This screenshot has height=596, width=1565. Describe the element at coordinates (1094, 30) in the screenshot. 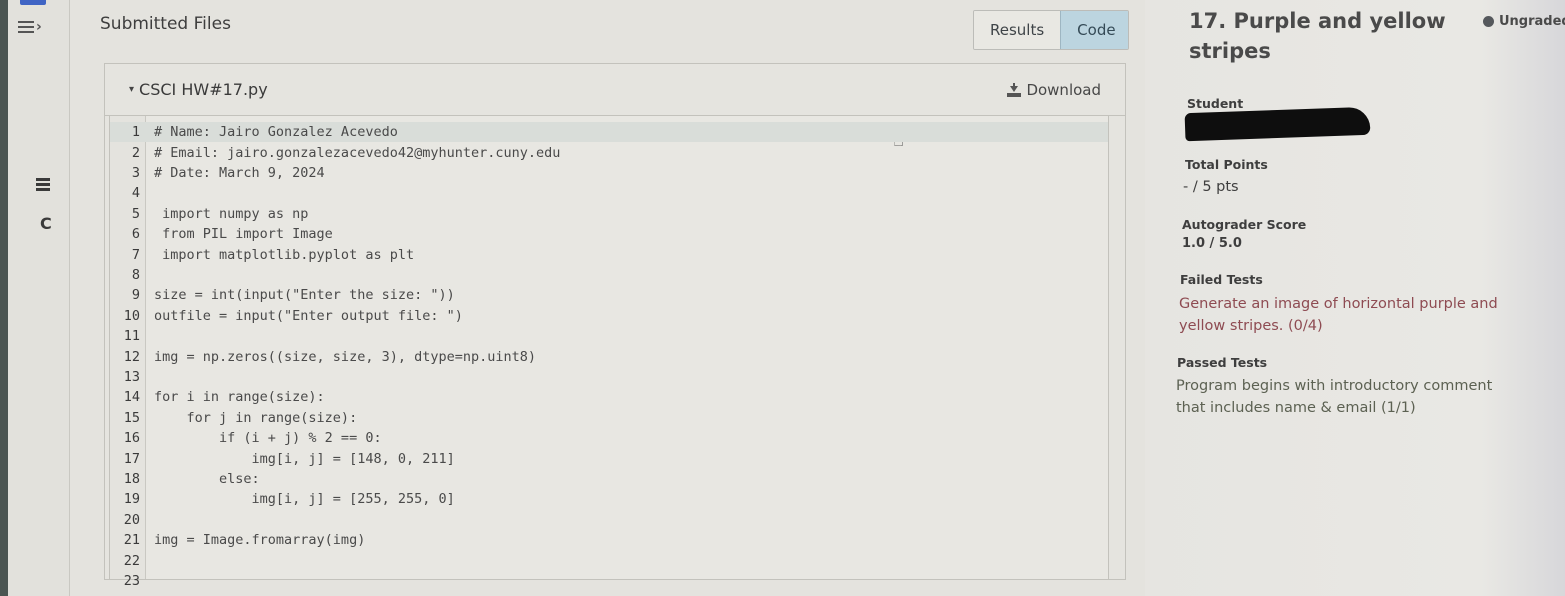

I see `tab-code: Code` at that location.